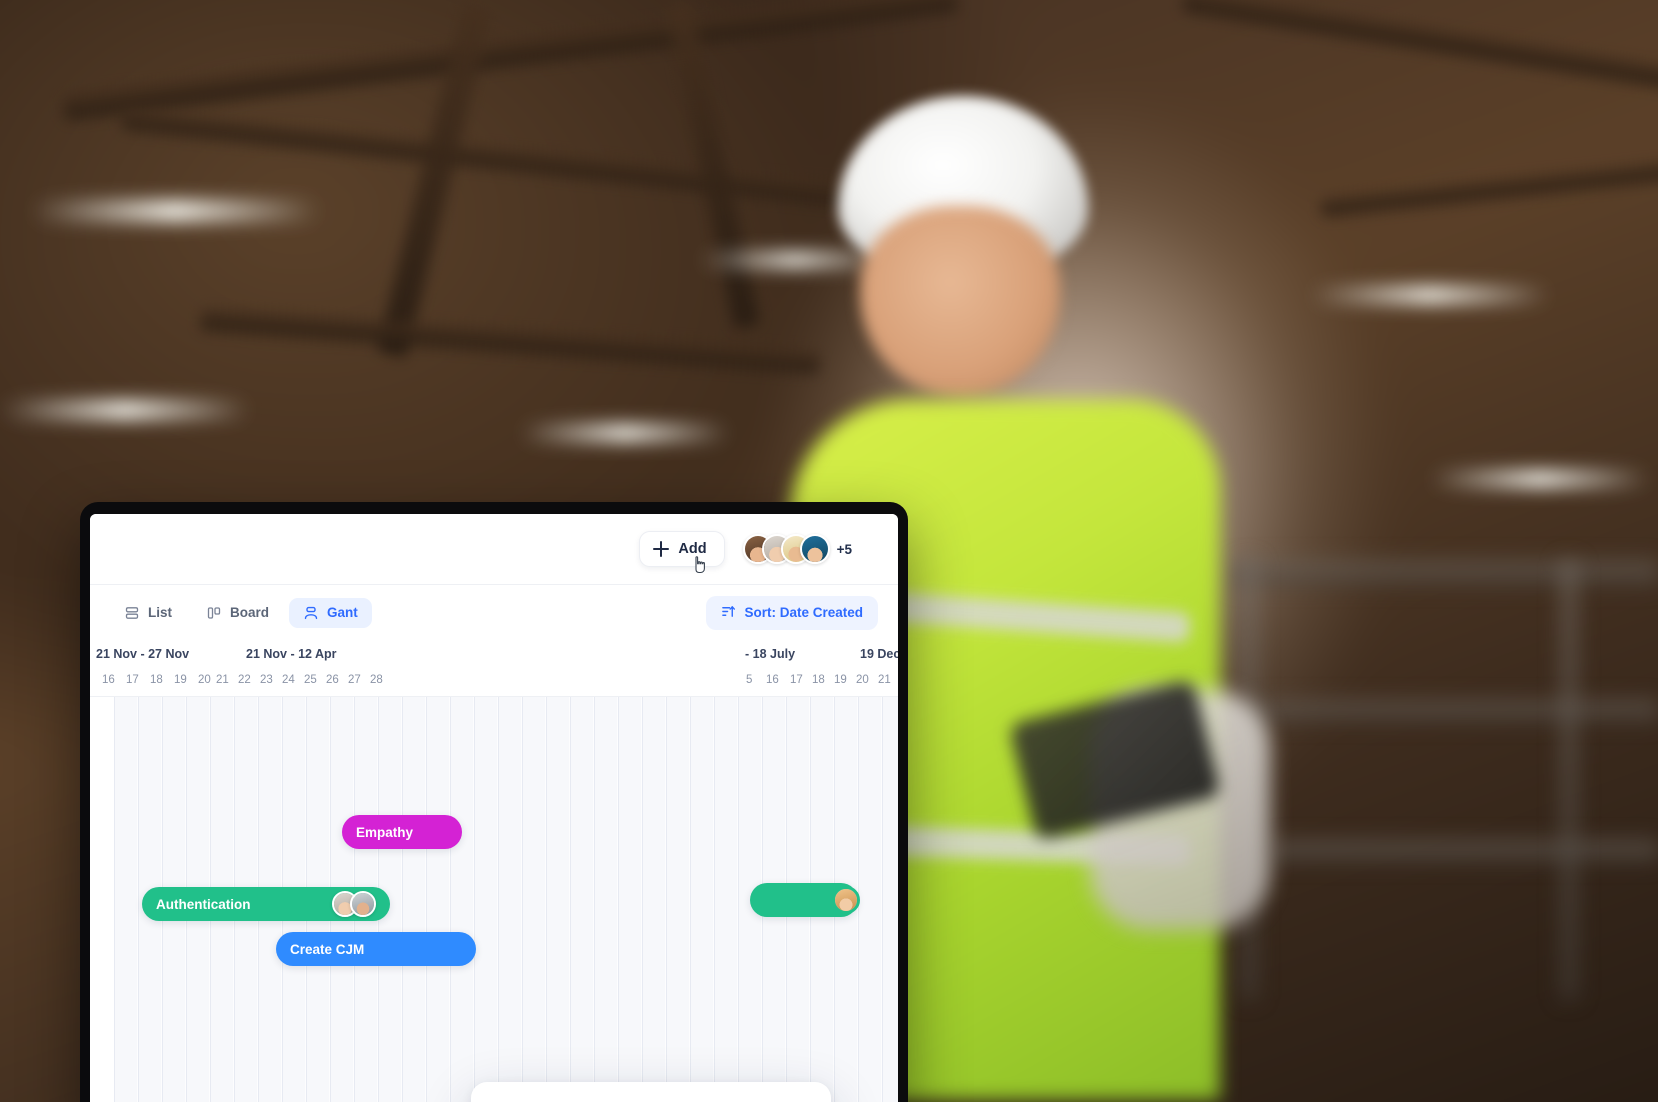 The image size is (1658, 1102). Describe the element at coordinates (266, 904) in the screenshot. I see `gantt-bar-authentication: Authentication` at that location.